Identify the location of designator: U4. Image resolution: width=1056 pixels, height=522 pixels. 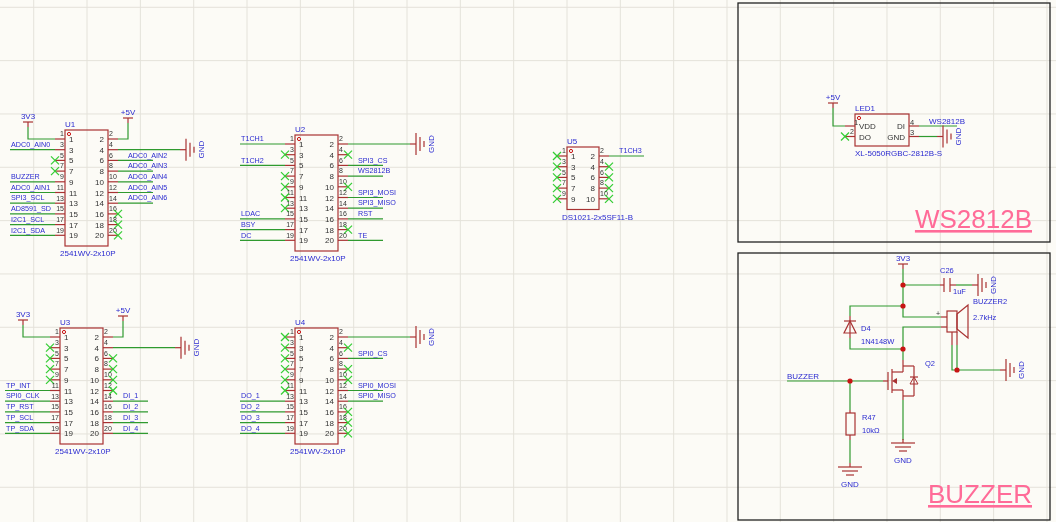
(300, 322).